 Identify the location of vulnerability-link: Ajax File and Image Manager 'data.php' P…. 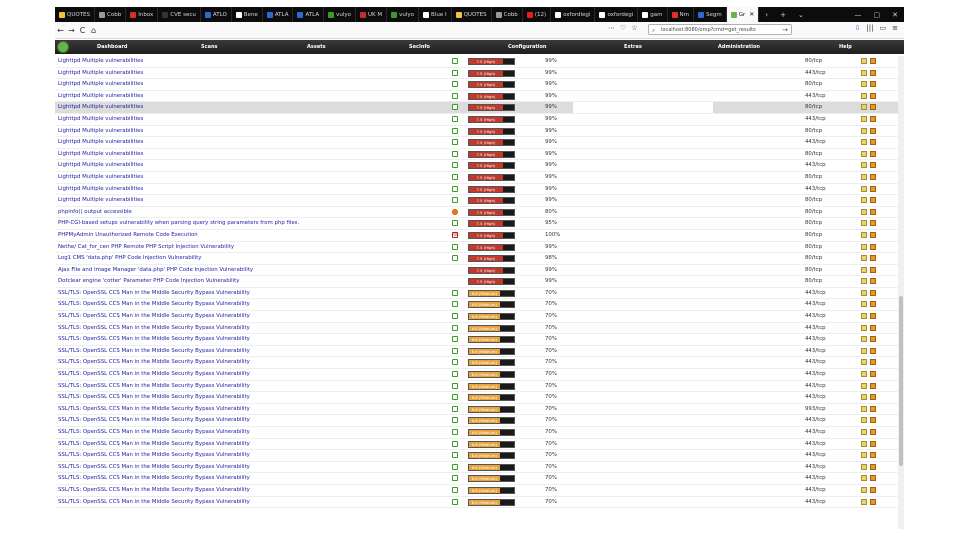
(155, 270).